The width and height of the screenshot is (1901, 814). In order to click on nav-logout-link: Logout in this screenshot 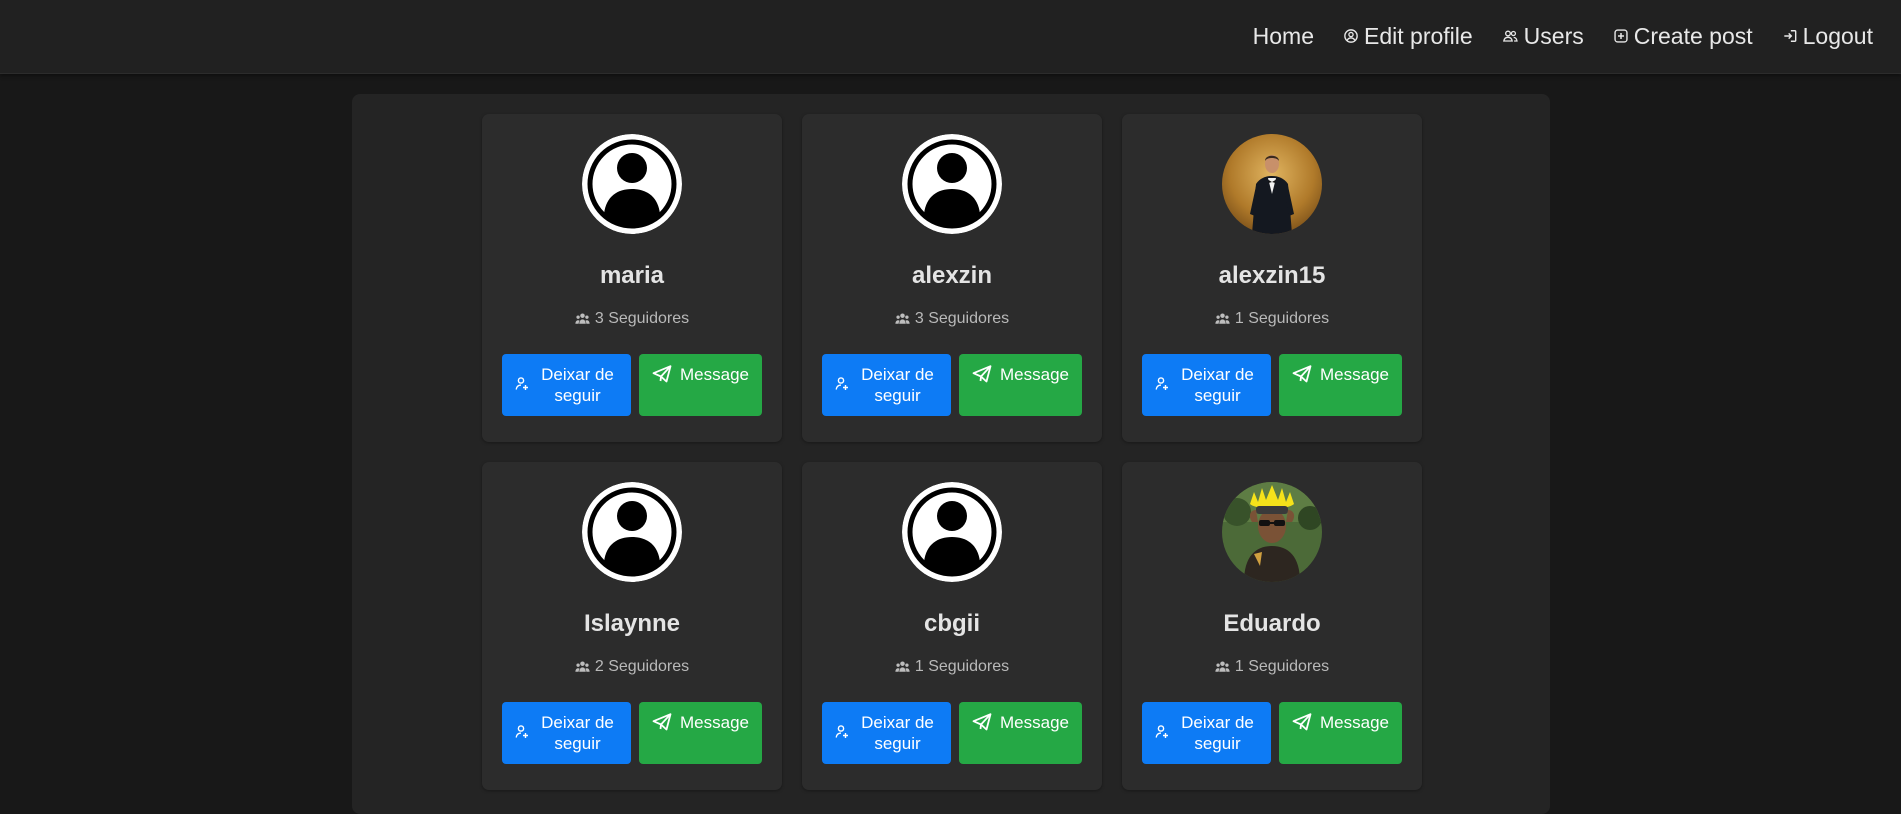, I will do `click(1828, 36)`.